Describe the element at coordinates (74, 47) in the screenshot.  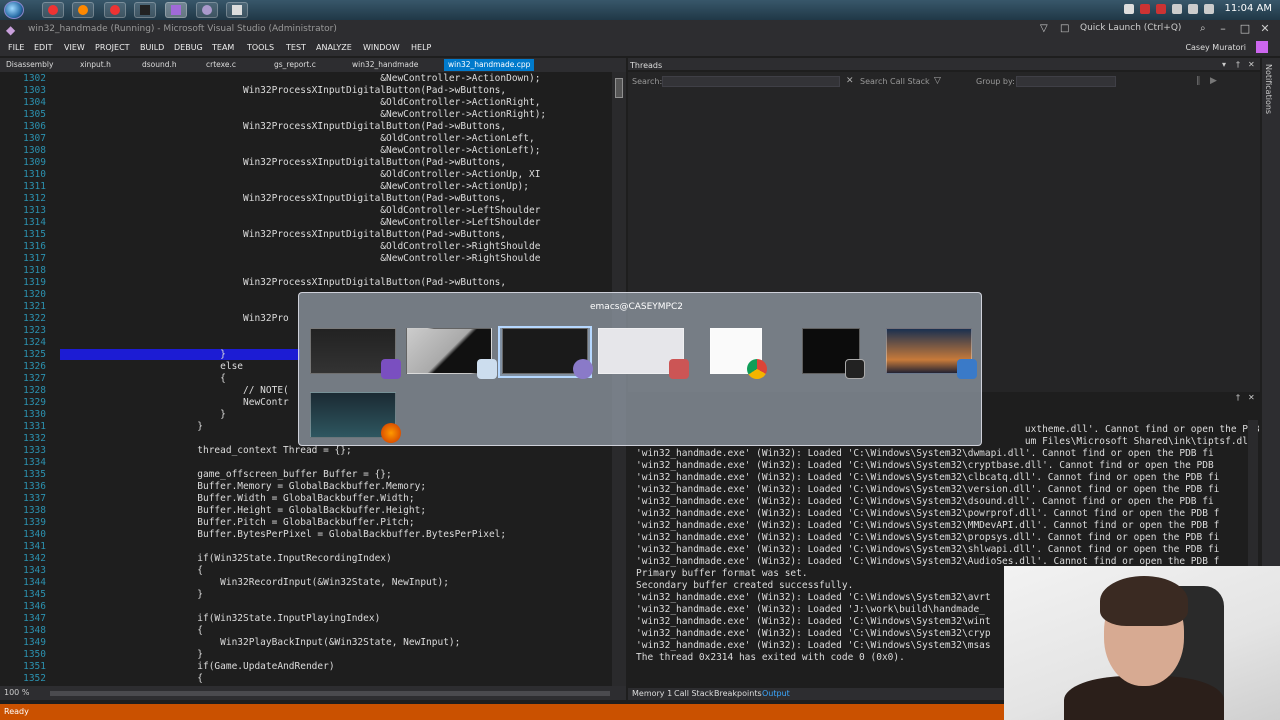
I see `menu-view: VIEW` at that location.